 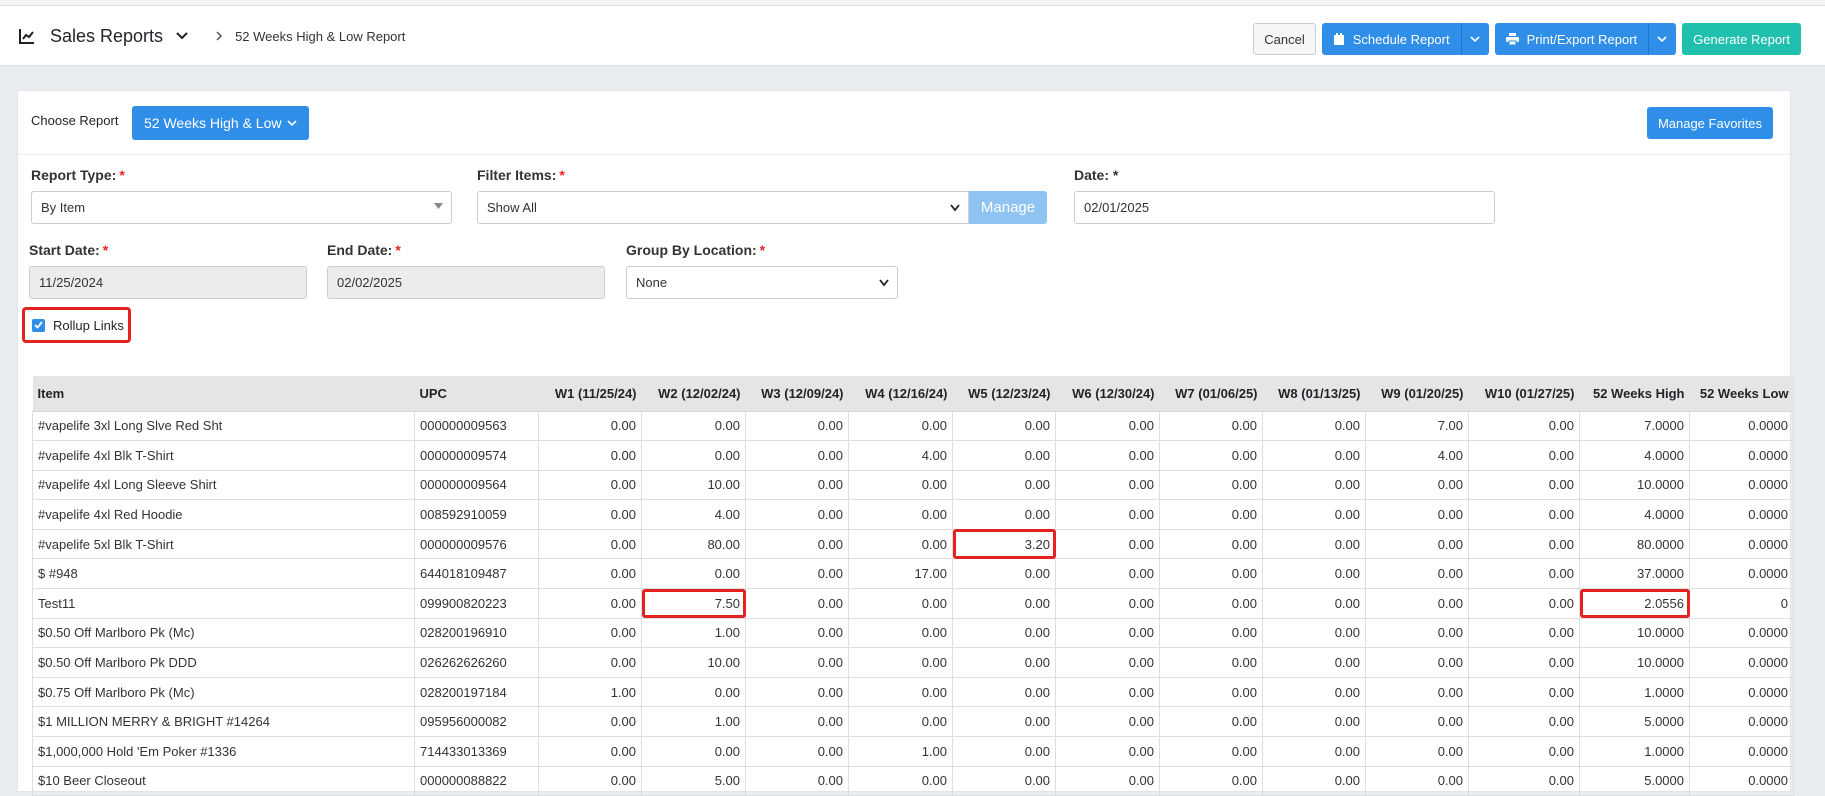 I want to click on report-type-select: By Item, so click(x=241, y=207).